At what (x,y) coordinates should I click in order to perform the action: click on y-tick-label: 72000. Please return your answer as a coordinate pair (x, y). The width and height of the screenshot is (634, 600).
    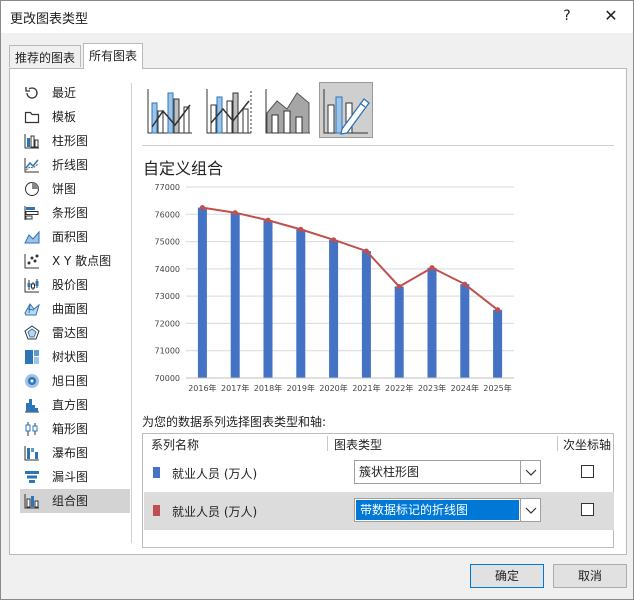
    Looking at the image, I should click on (167, 323).